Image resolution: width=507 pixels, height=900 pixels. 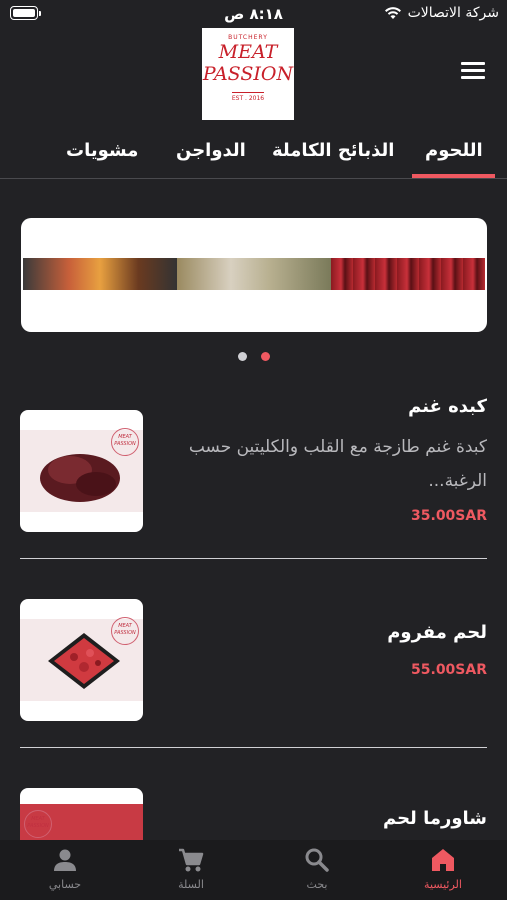 What do you see at coordinates (317, 860) in the screenshot?
I see `search-icon` at bounding box center [317, 860].